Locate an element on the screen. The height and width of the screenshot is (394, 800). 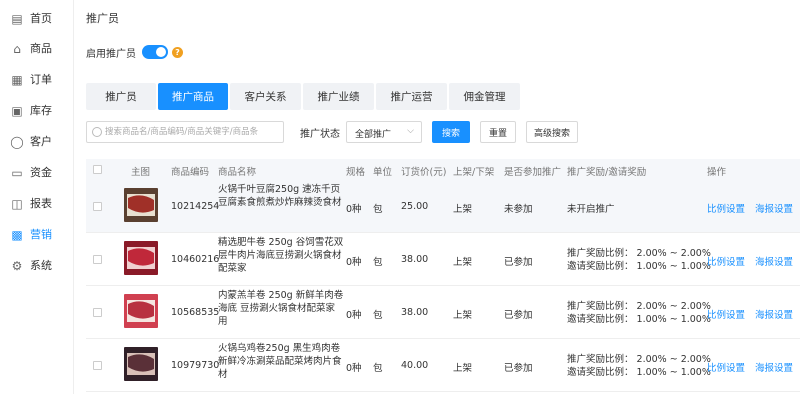
tab-1: 推广商品 is located at coordinates (193, 96).